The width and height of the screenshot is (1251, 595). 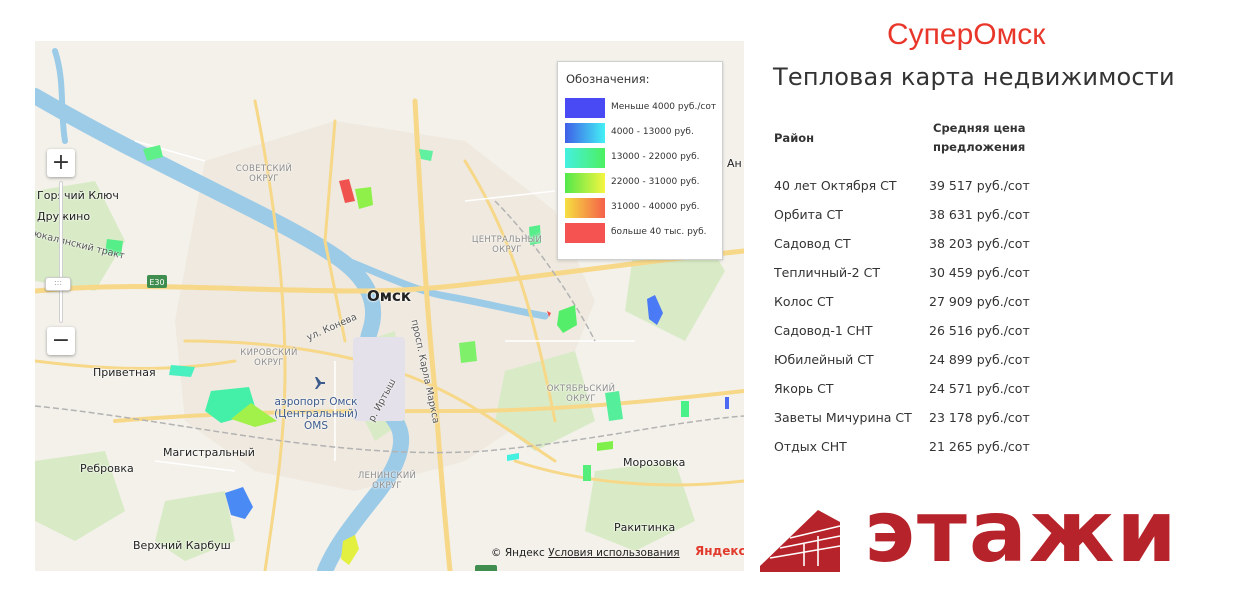 I want to click on etazhi-logo: этажи, so click(x=995, y=532).